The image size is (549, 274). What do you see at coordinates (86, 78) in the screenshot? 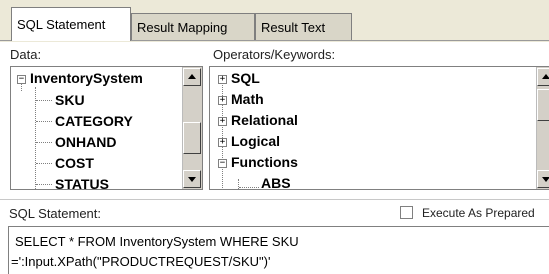
I see `tree-item-inventorysystem: InventorySystem` at bounding box center [86, 78].